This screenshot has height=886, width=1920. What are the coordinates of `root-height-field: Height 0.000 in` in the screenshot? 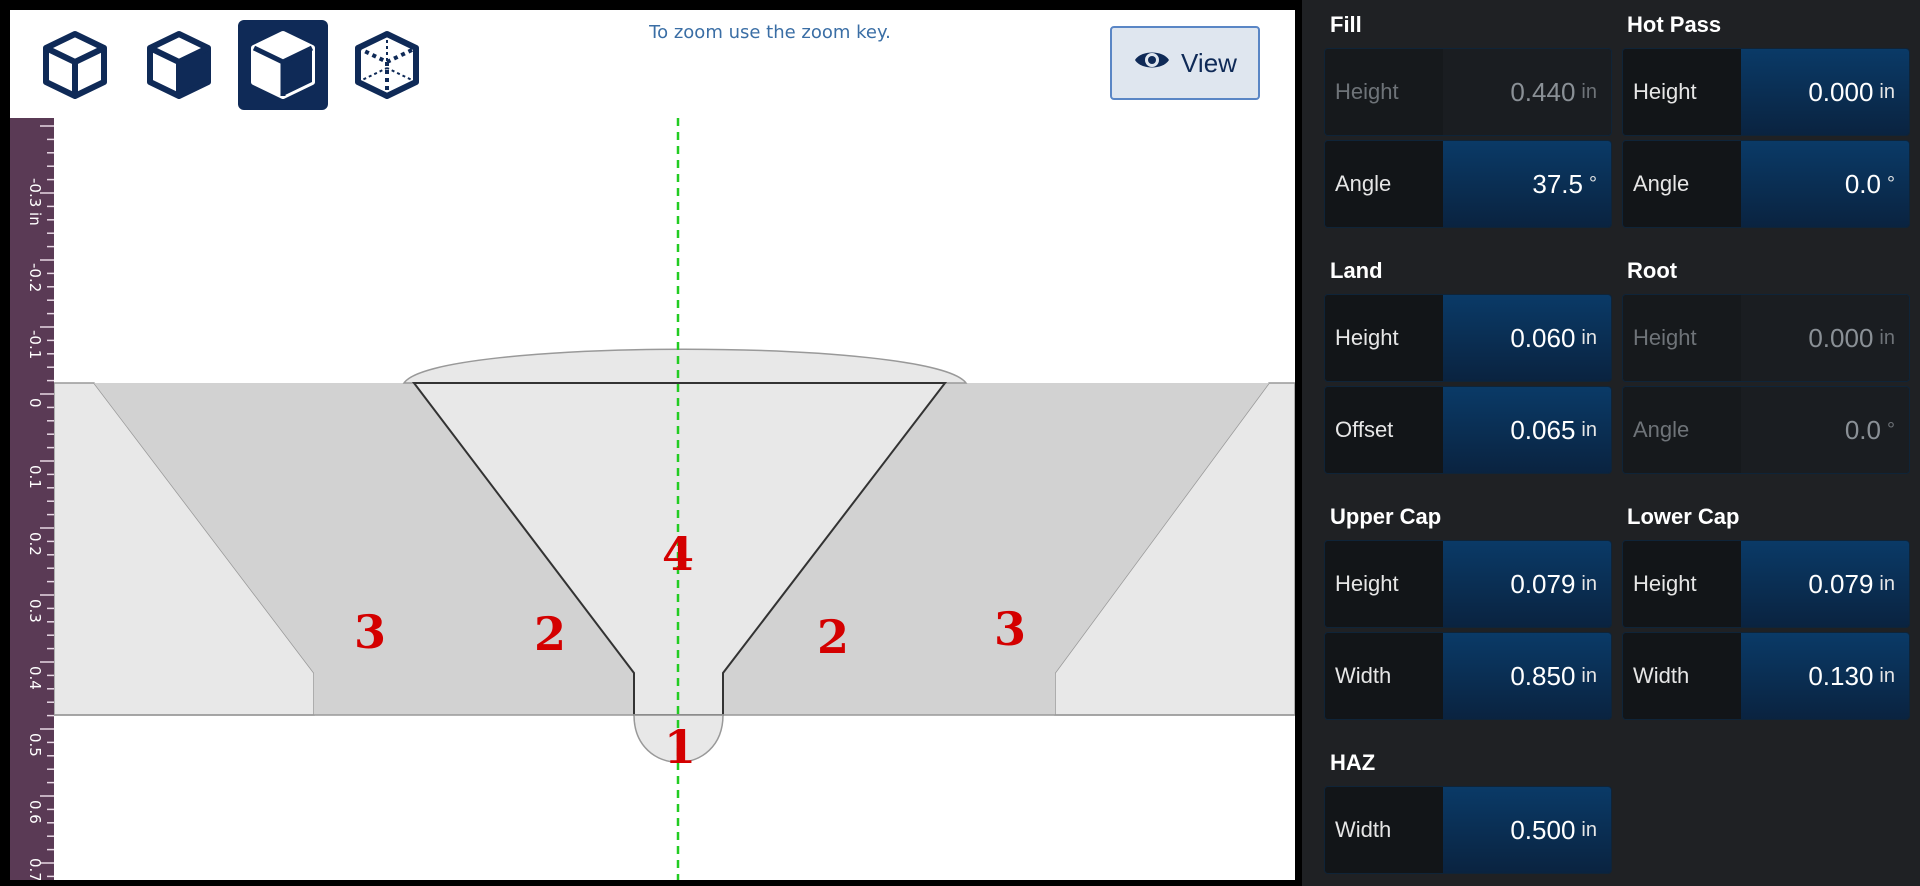 It's located at (1766, 338).